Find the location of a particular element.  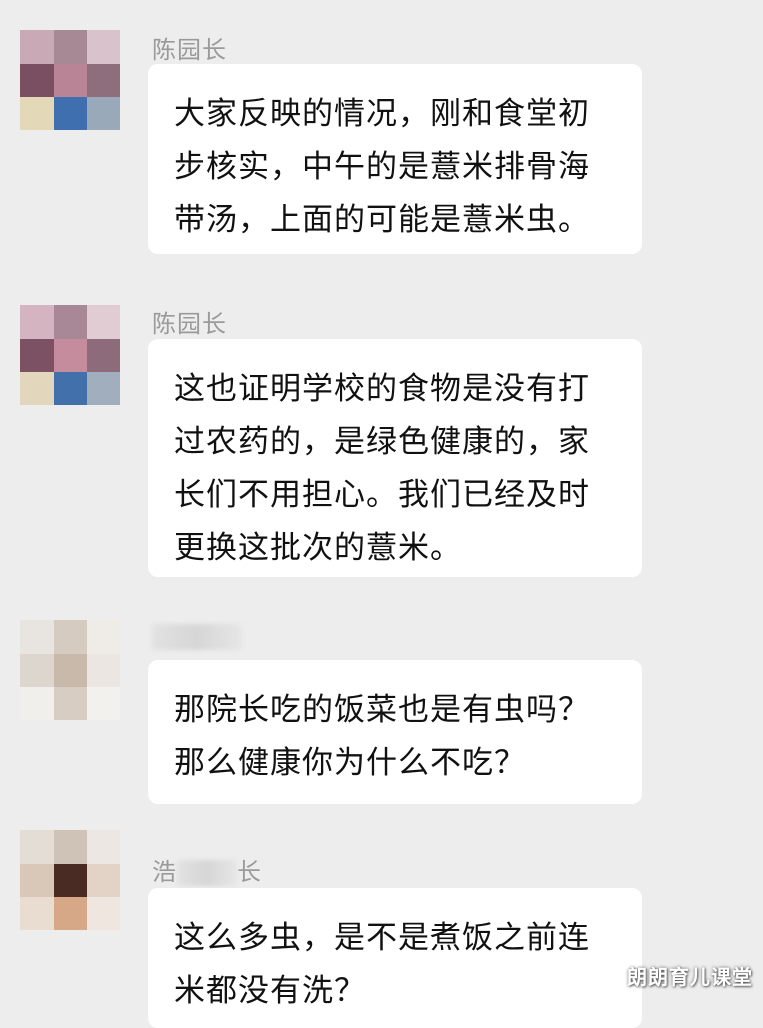

sender-name-prefix: 浩 is located at coordinates (164, 872).